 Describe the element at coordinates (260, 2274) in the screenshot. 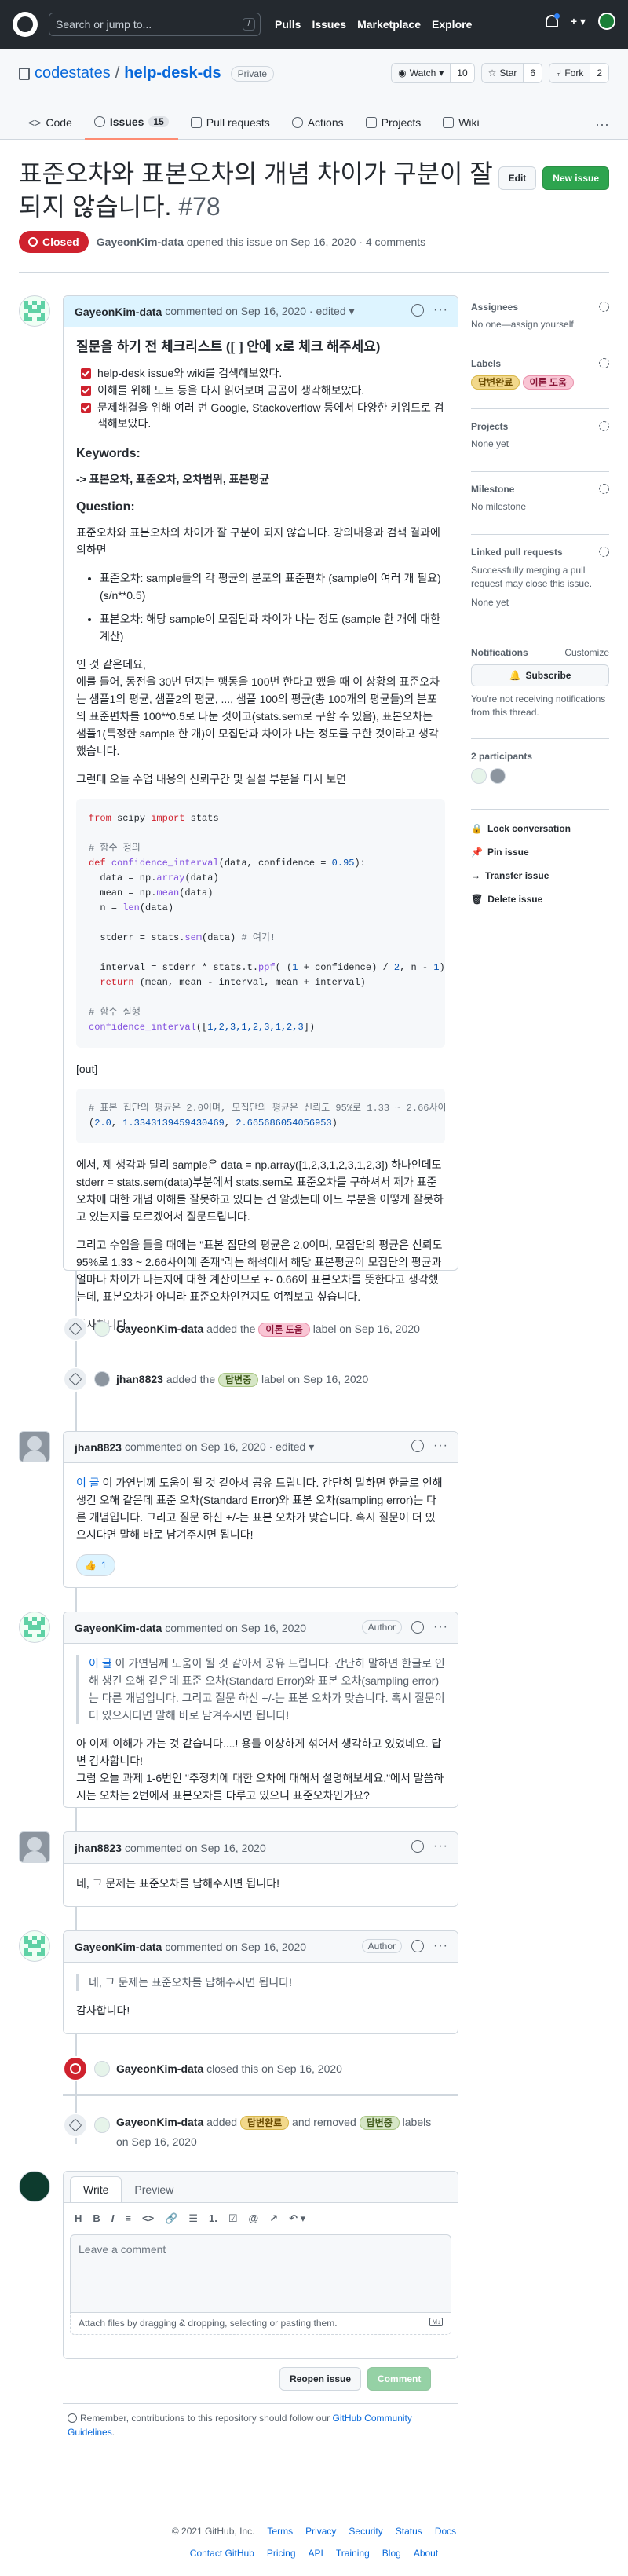

I see `comment-textarea: Leave a comment` at that location.